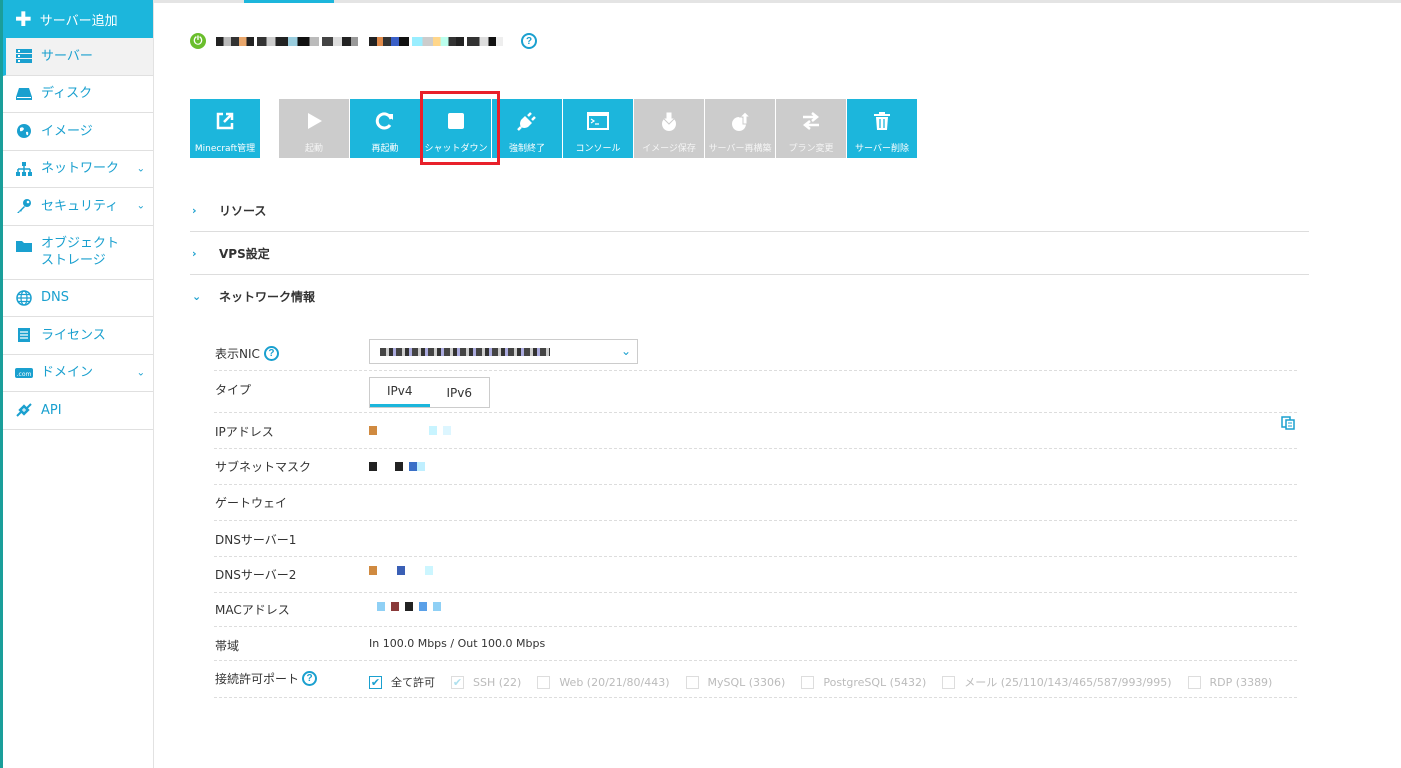  I want to click on add-server-label: サーバー追加, so click(78, 21).